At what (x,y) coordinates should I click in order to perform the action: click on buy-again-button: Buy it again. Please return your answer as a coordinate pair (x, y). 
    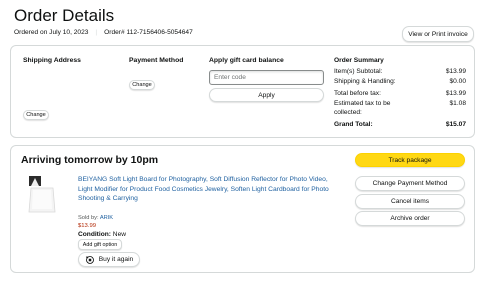
    Looking at the image, I should click on (109, 259).